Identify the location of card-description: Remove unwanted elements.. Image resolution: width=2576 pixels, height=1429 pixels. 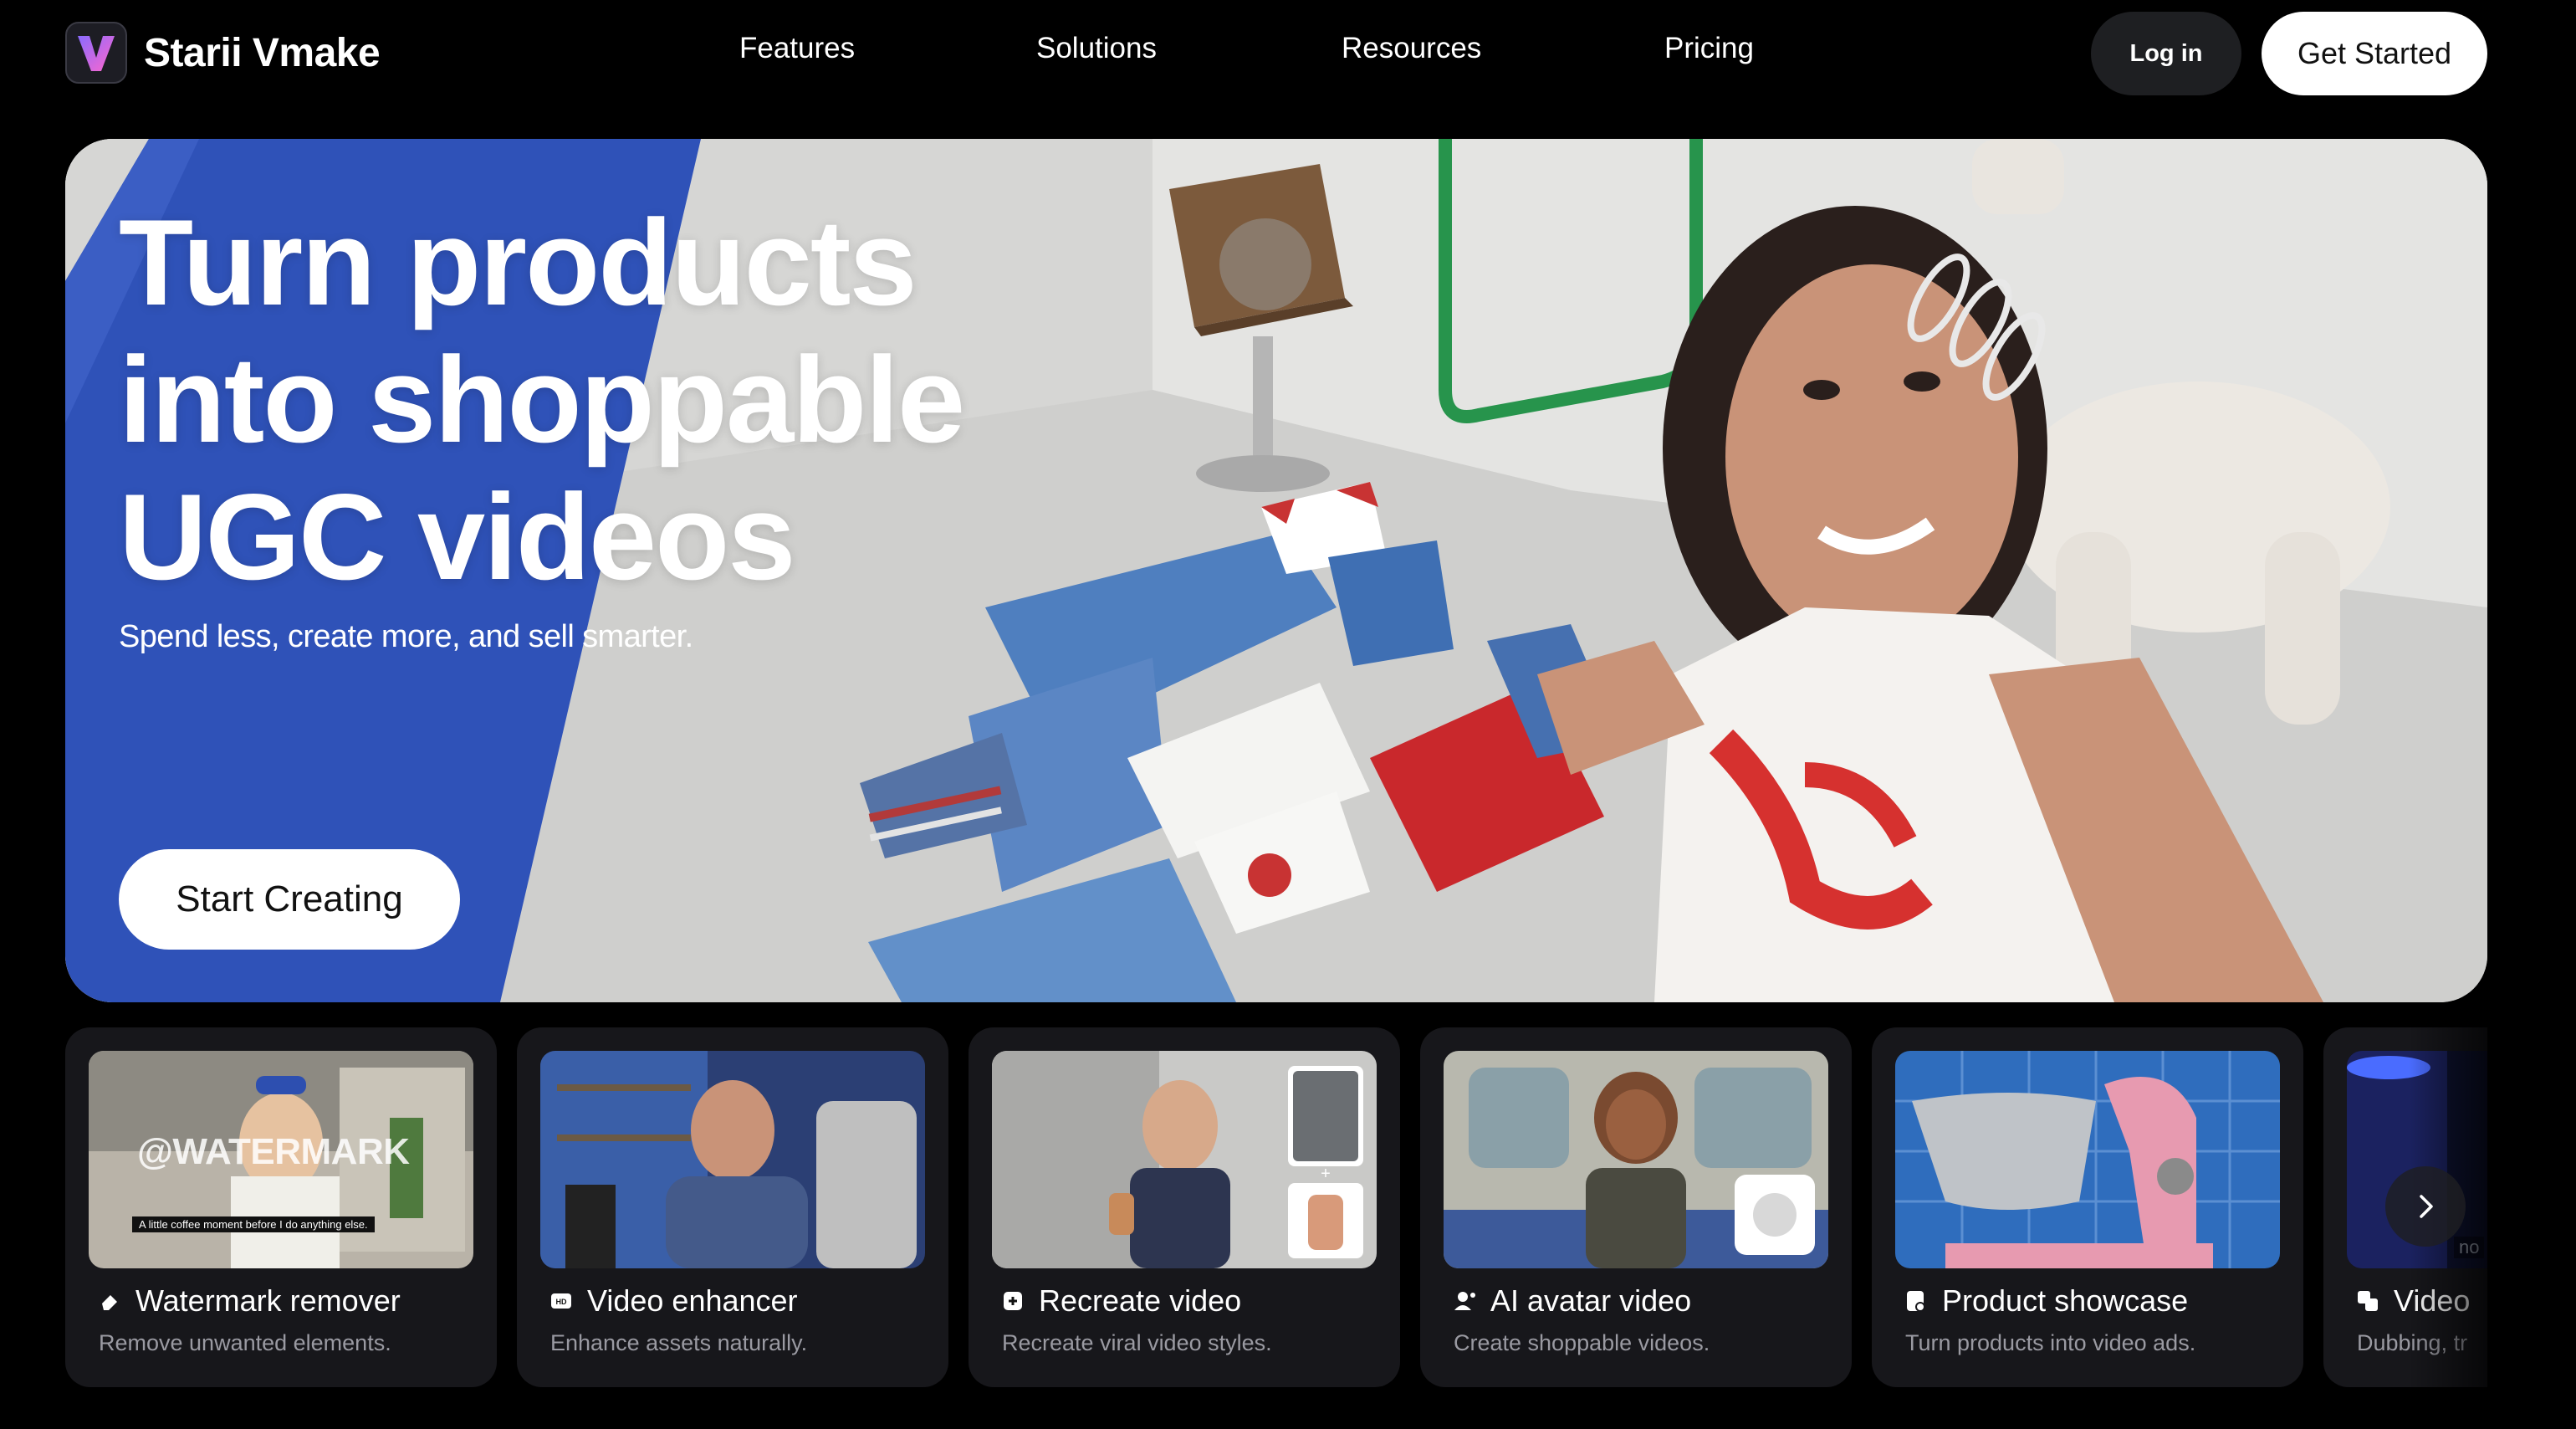
(245, 1342).